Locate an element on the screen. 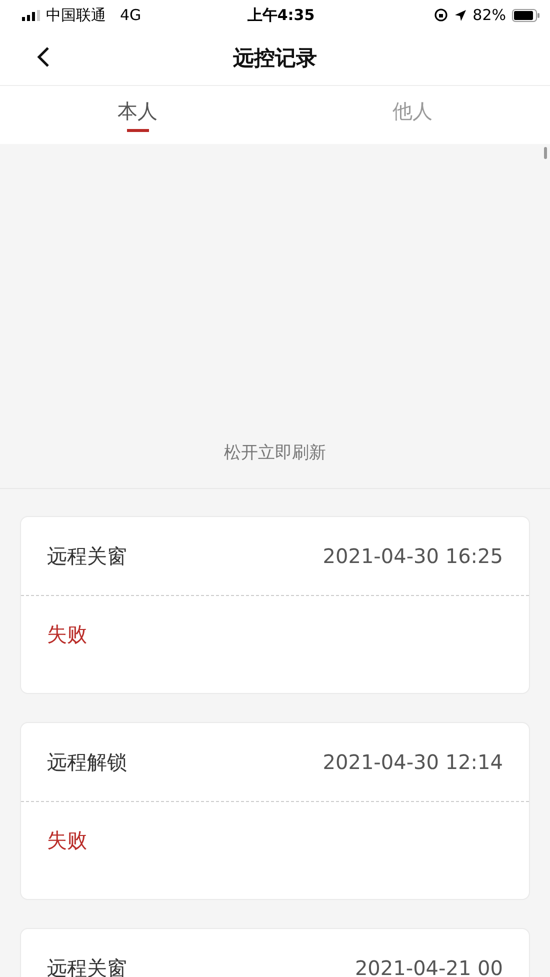 The height and width of the screenshot is (977, 550). record-time: 2021-04-30 12:14 is located at coordinates (412, 762).